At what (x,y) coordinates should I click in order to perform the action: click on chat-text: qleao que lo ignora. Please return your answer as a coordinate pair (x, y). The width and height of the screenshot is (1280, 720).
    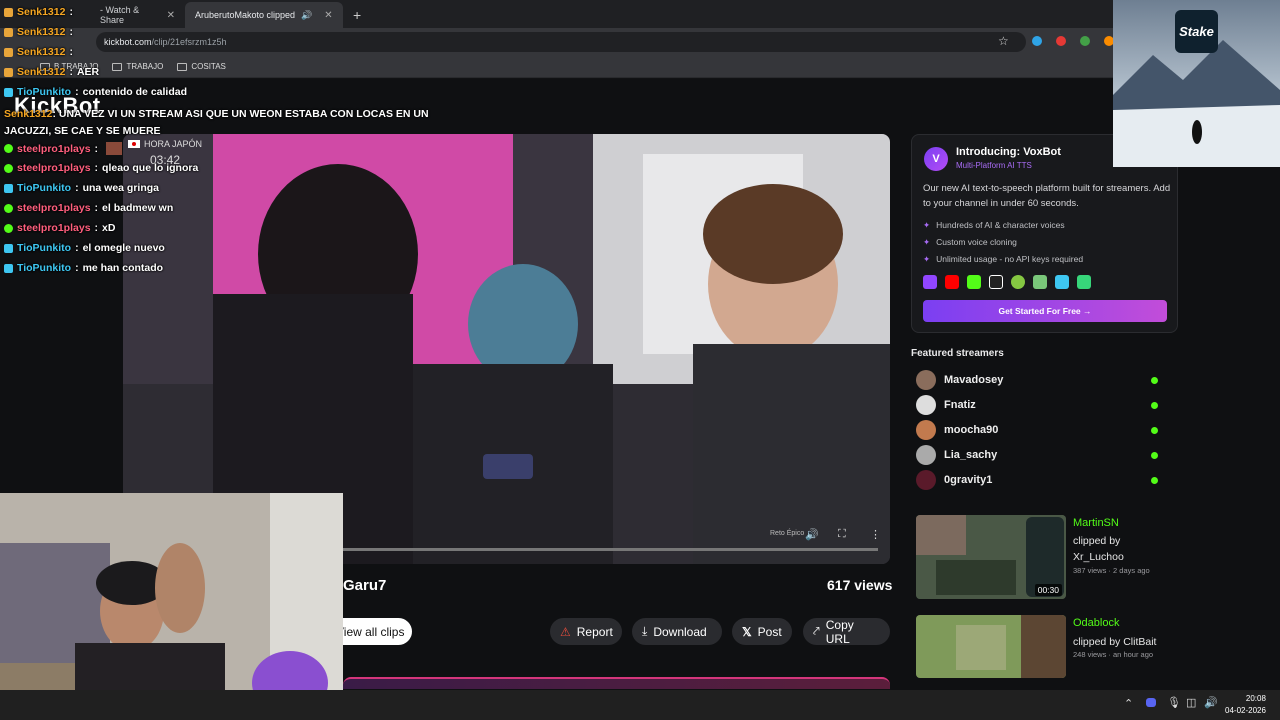
    Looking at the image, I should click on (150, 168).